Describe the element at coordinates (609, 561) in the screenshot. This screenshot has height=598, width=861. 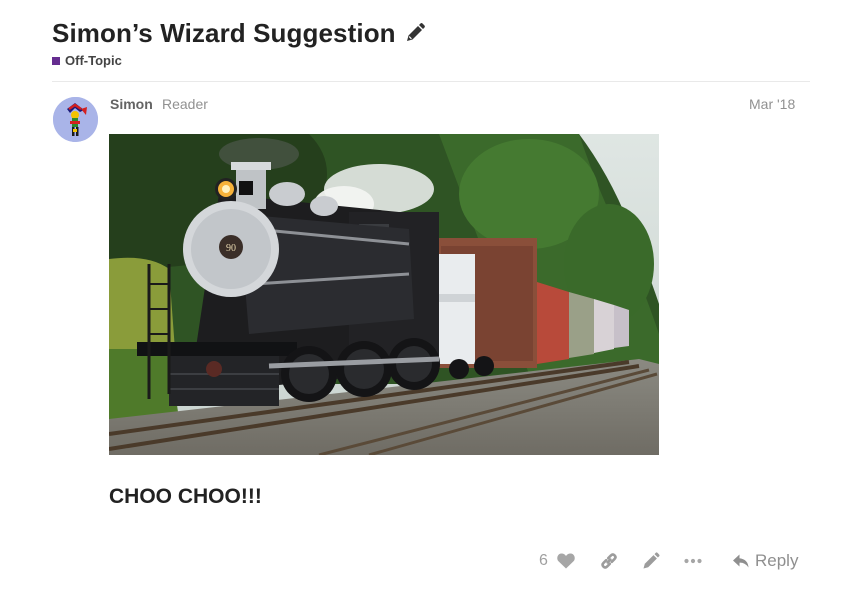
I see `link-icon` at that location.